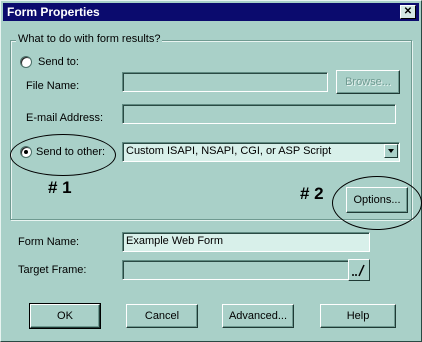  Describe the element at coordinates (49, 242) in the screenshot. I see `form-name-label: Form Name:` at that location.